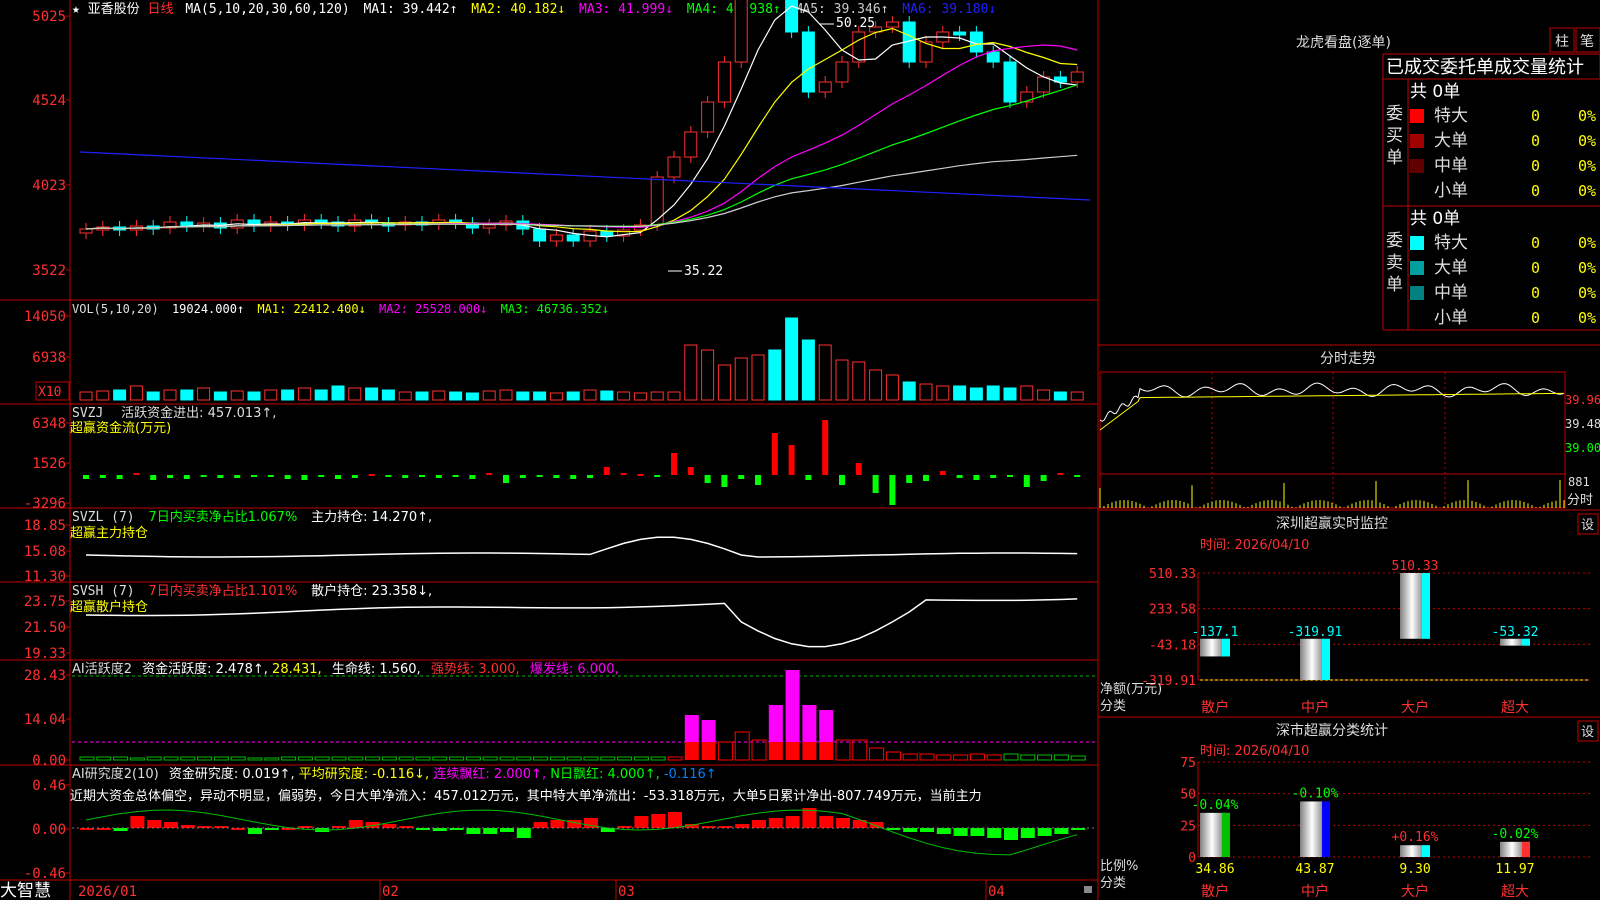  I want to click on bar-mode-label: 柱, so click(1562, 42).